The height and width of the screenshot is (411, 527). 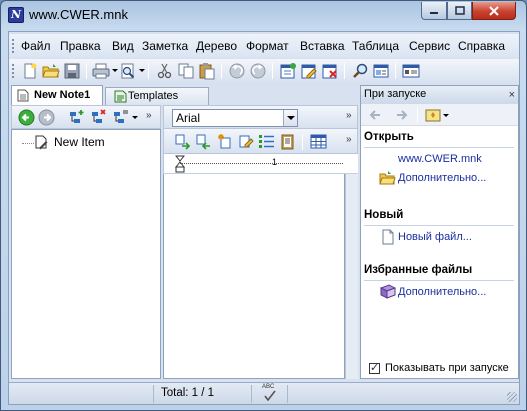 I want to click on tree-toolbar: », so click(x=86, y=117).